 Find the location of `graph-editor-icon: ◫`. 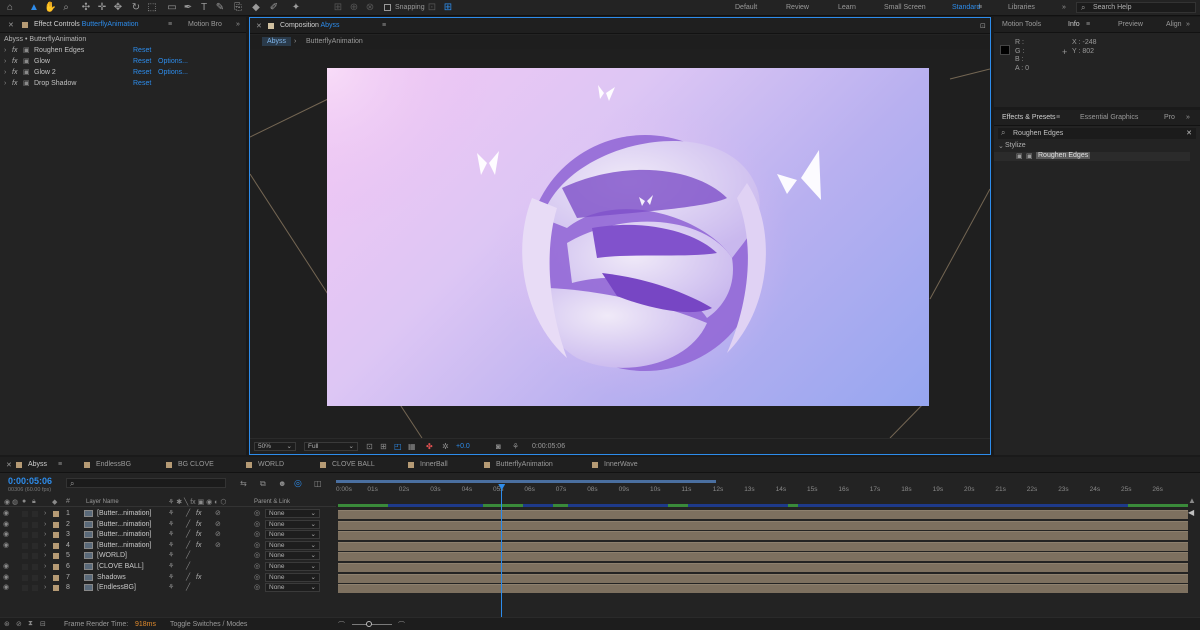

graph-editor-icon: ◫ is located at coordinates (318, 483).